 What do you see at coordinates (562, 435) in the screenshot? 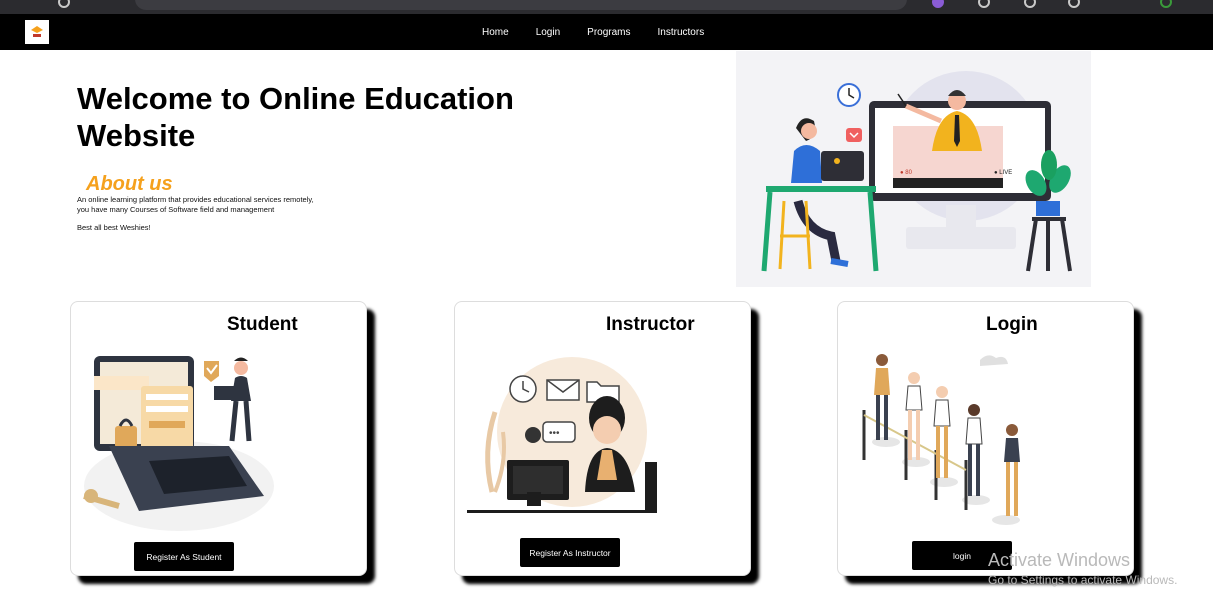
I see `support-agent-illustration: •••` at bounding box center [562, 435].